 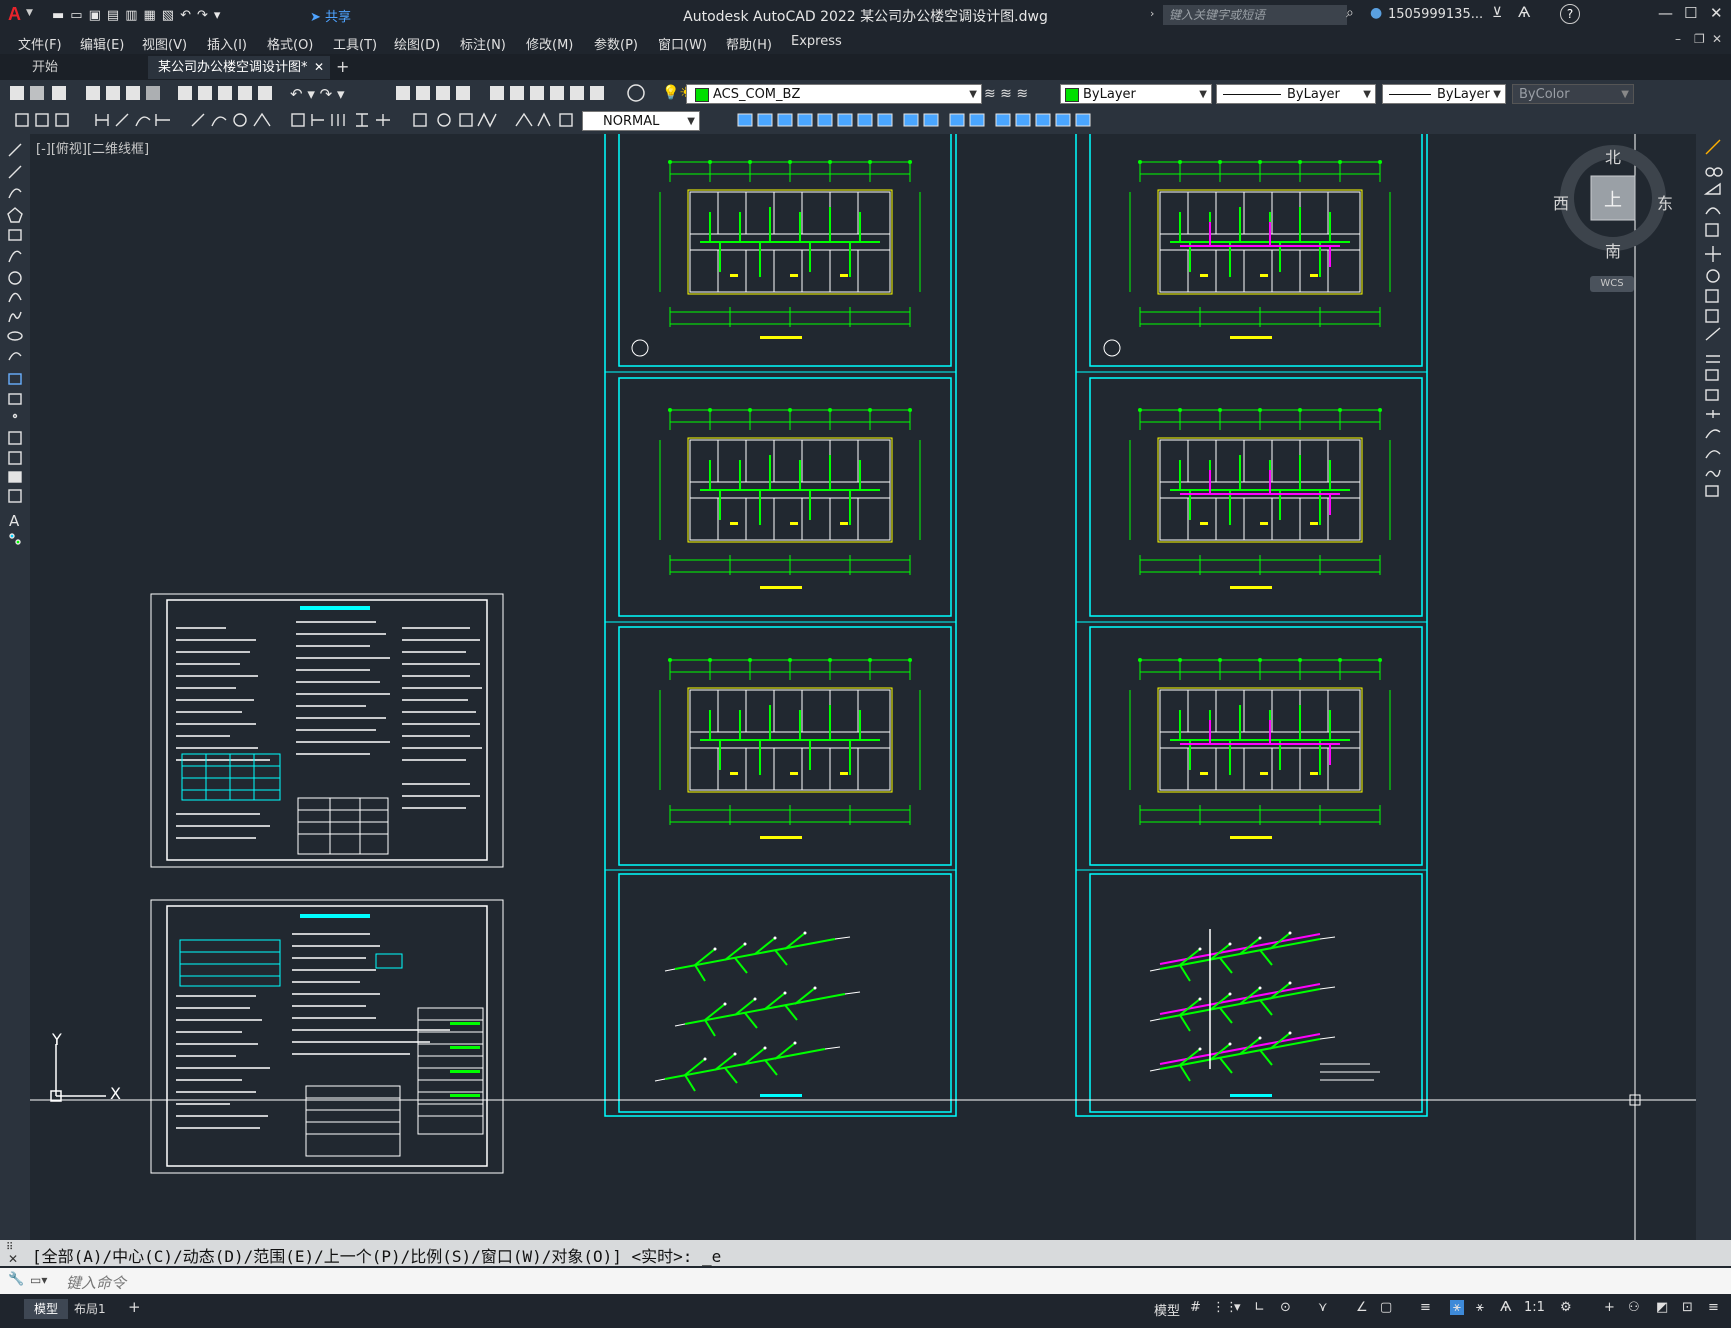 What do you see at coordinates (1566, 1307) in the screenshot?
I see `gear-icon: ⚙` at bounding box center [1566, 1307].